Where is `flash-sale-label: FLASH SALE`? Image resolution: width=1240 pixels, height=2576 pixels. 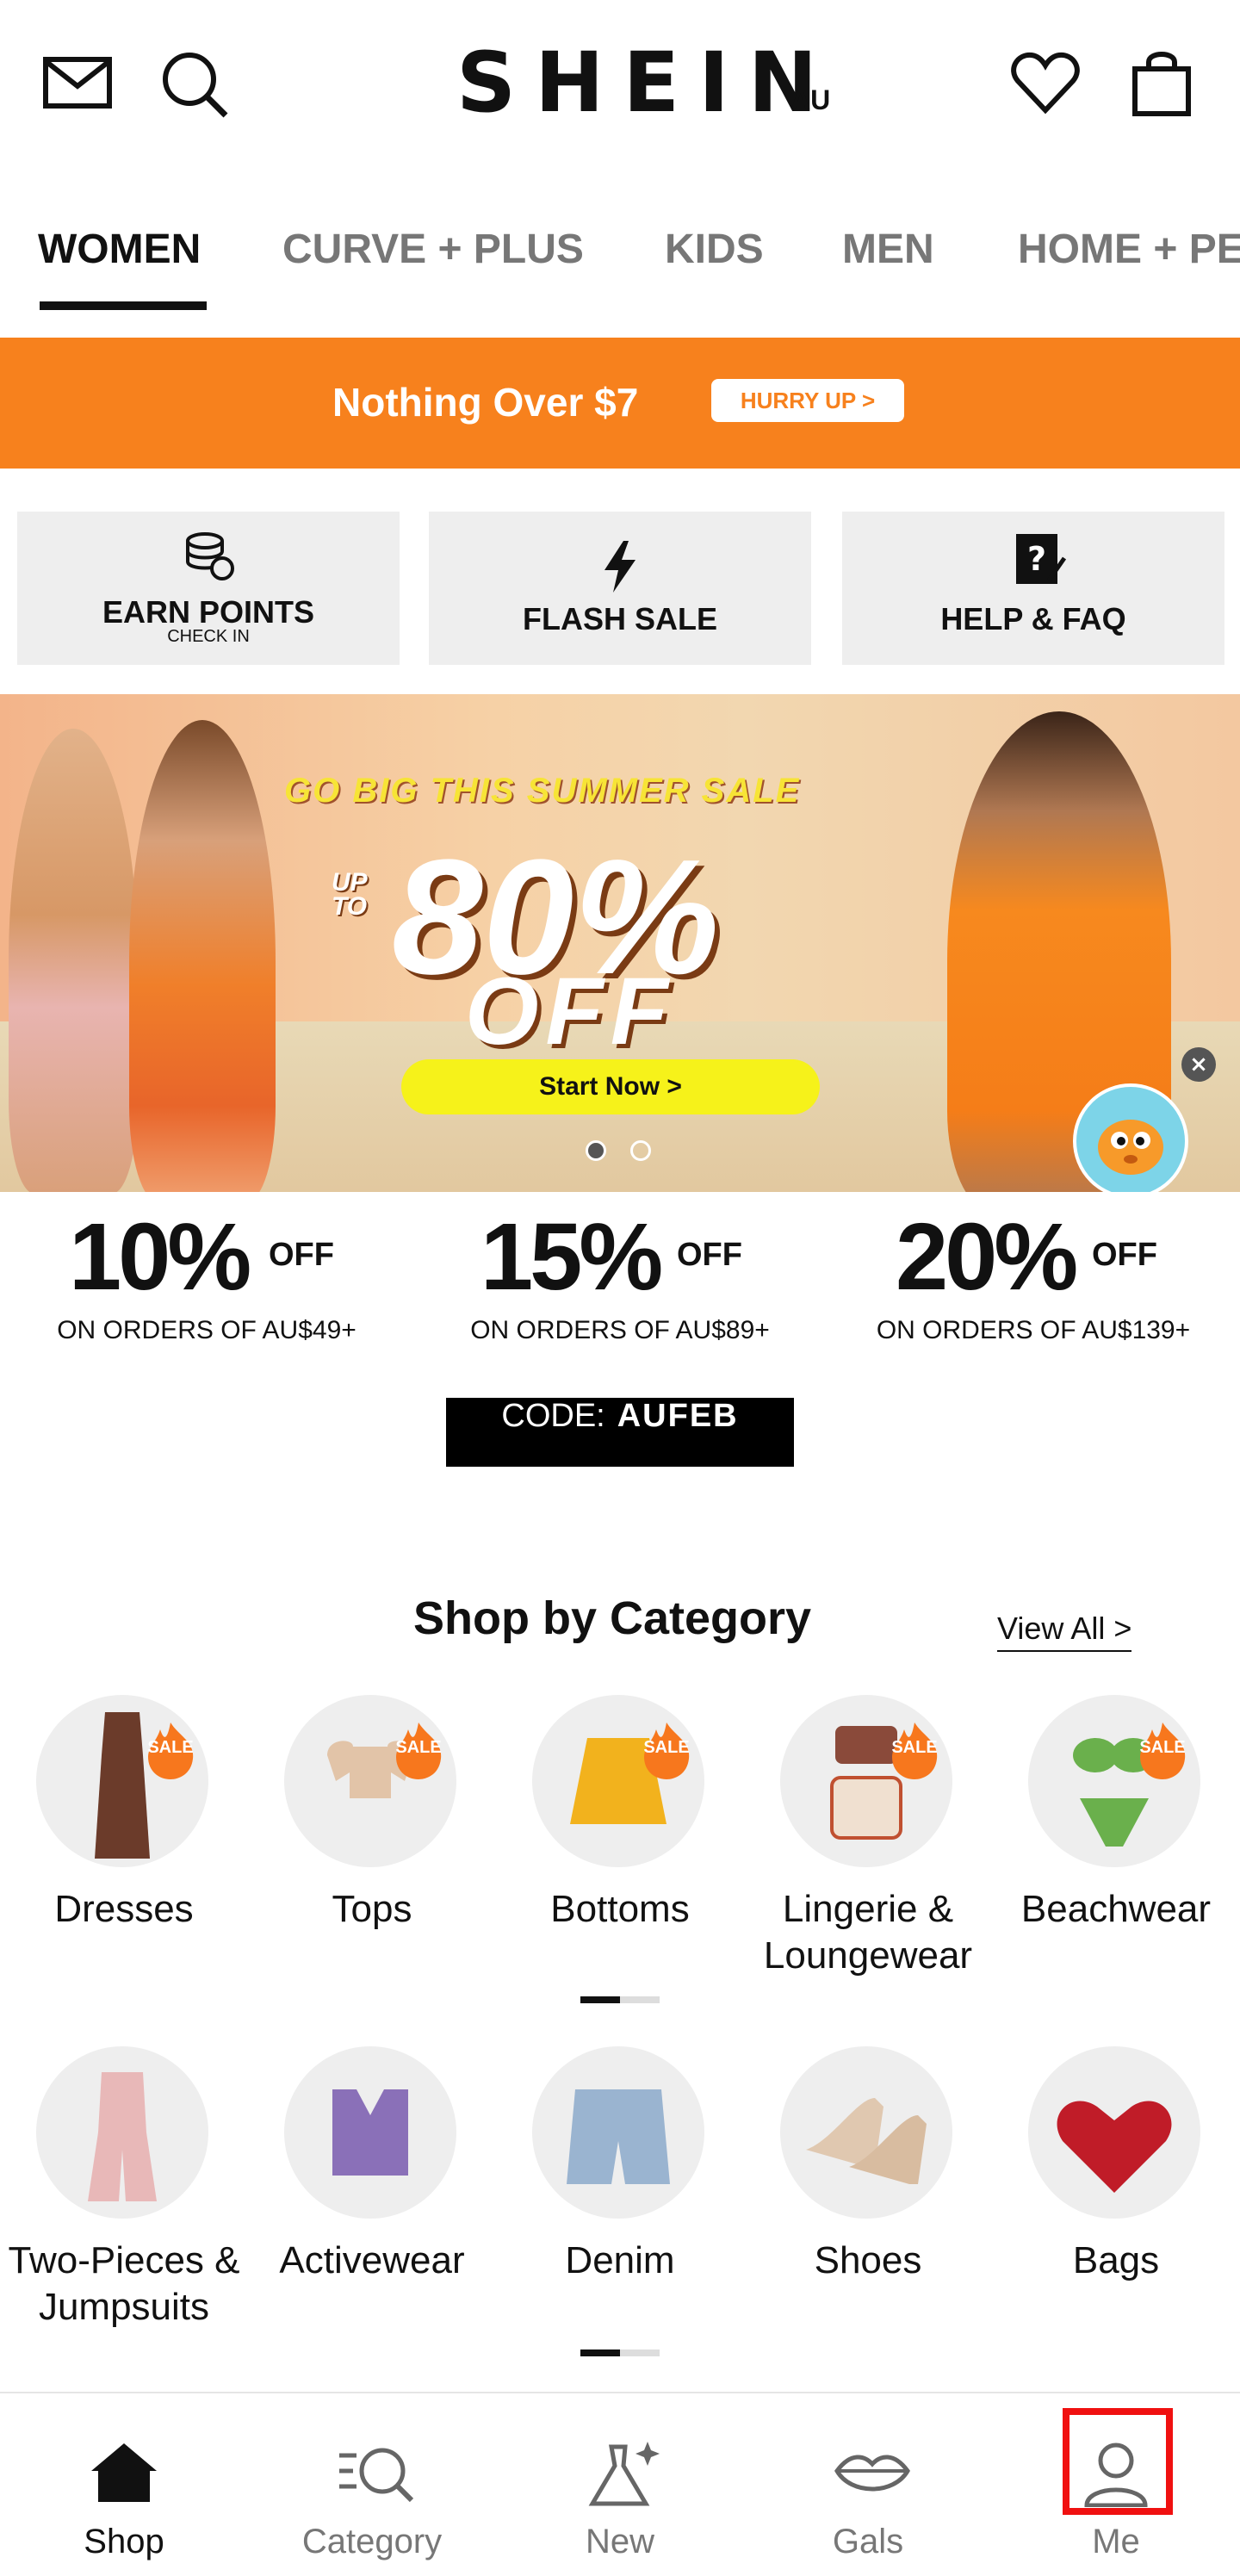
flash-sale-label: FLASH SALE is located at coordinates (620, 618).